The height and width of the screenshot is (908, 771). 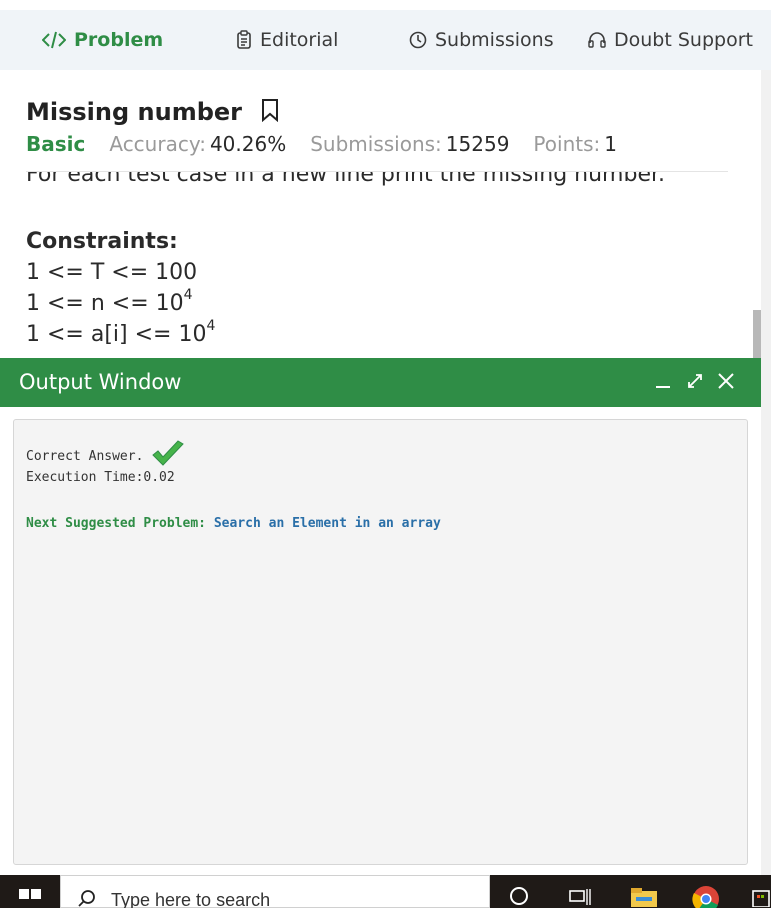 What do you see at coordinates (100, 382) in the screenshot?
I see `output-window-title: Output Window` at bounding box center [100, 382].